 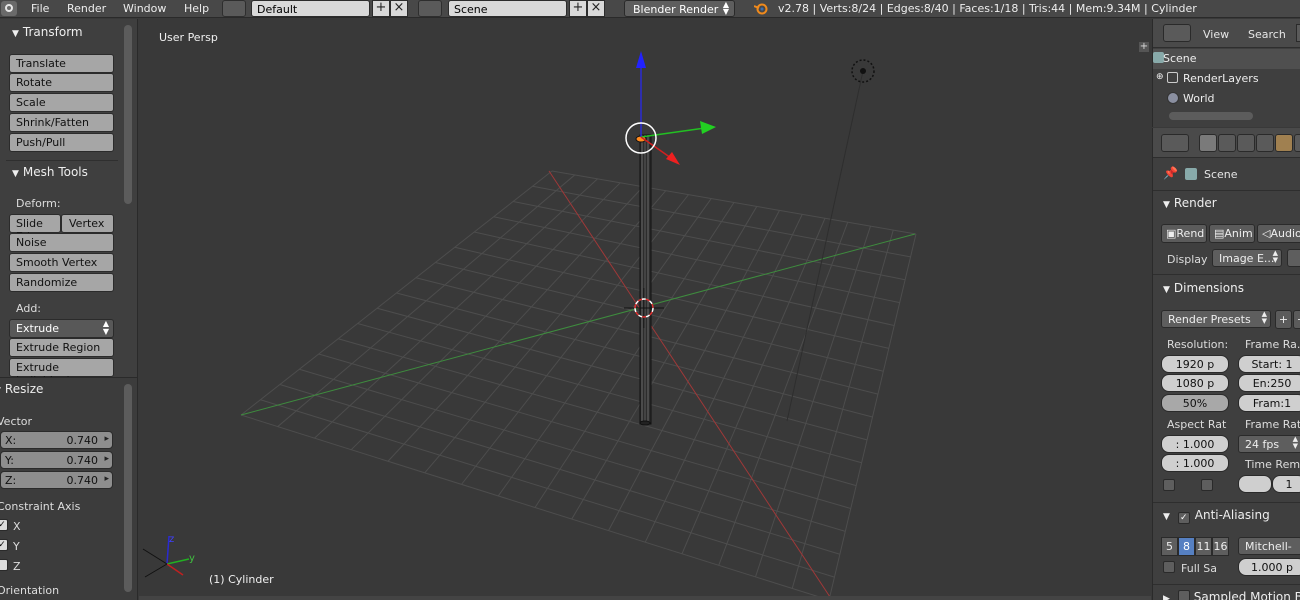 What do you see at coordinates (61, 63) in the screenshot?
I see `translate-button: Translate` at bounding box center [61, 63].